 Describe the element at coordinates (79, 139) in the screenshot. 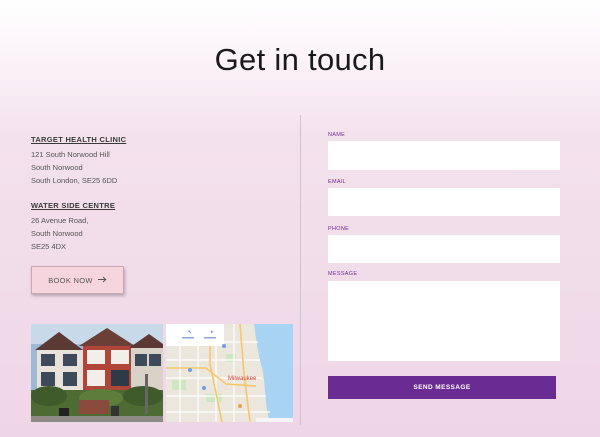

I see `location-name: TARGET HEALTH CLINIC` at that location.